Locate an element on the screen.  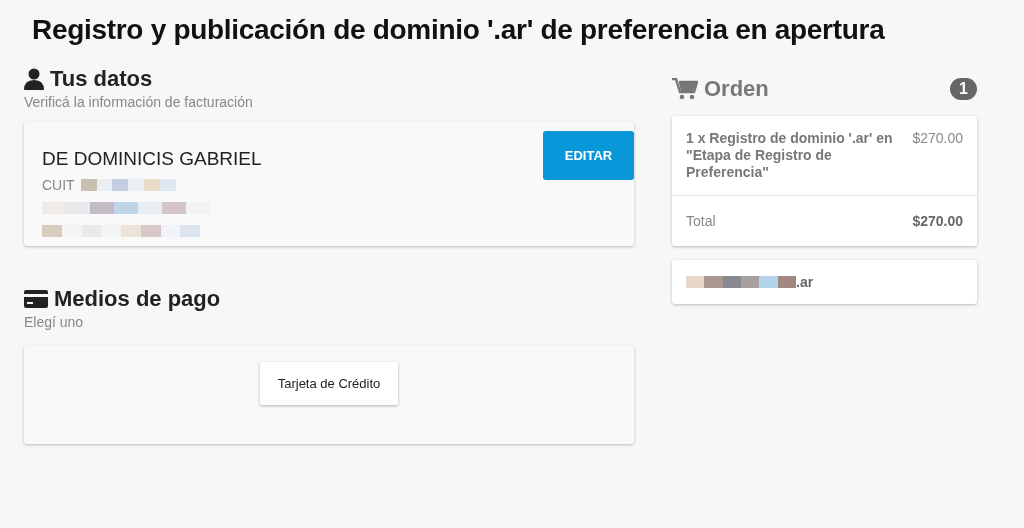
section-subtitle: Elegí uno is located at coordinates (54, 322).